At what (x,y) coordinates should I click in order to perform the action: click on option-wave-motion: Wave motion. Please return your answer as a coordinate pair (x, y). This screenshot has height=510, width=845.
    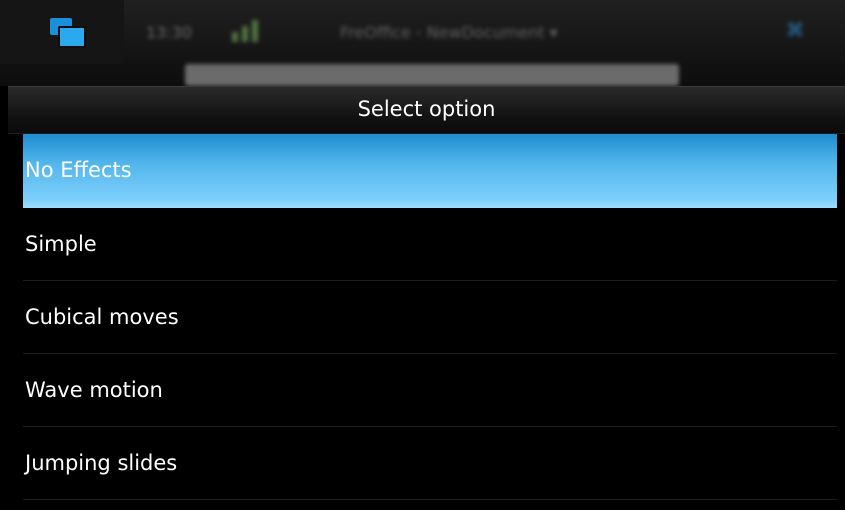
    Looking at the image, I should click on (430, 390).